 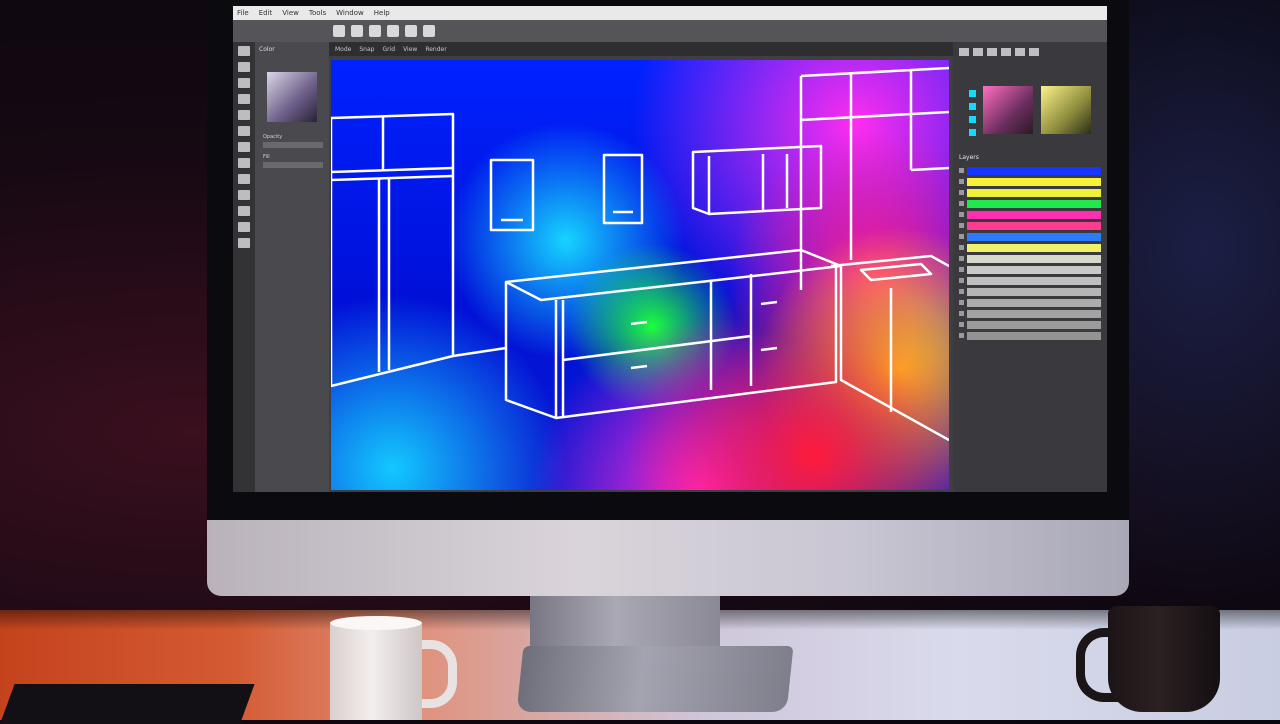 I want to click on option-grid: Grid, so click(x=388, y=49).